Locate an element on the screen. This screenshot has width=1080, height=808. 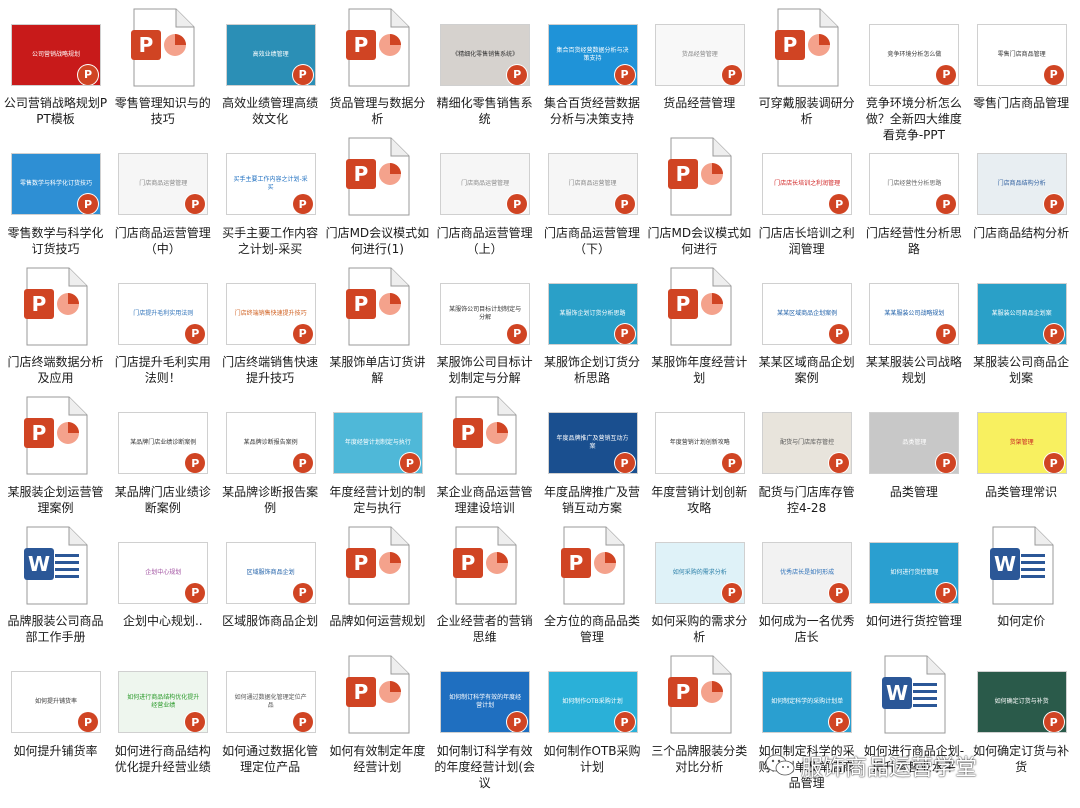
file-item: 门店店长培训之利润管理 P 门店店长培训之利润管理 is located at coordinates (806, 194).